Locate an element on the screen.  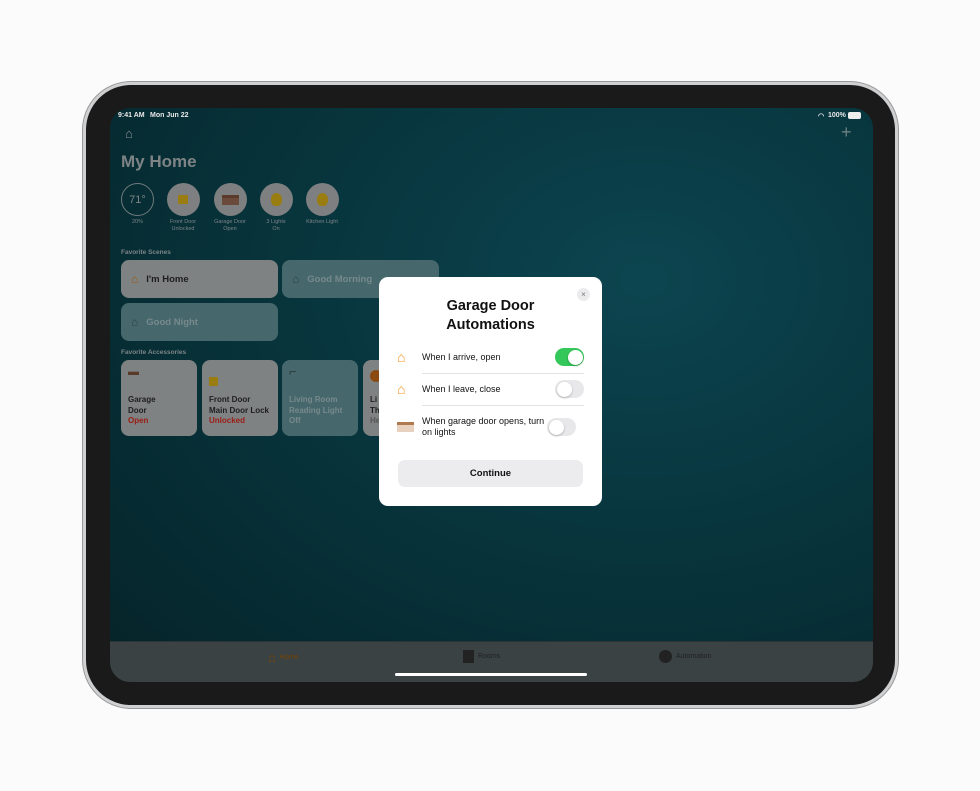
accessory-status: Off is located at coordinates (295, 420).